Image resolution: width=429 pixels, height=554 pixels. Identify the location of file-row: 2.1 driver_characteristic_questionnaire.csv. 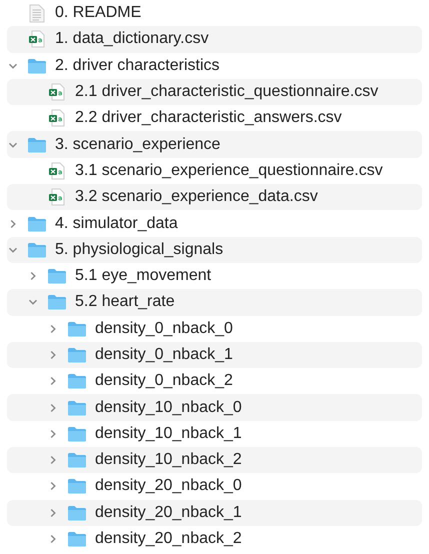
(214, 92).